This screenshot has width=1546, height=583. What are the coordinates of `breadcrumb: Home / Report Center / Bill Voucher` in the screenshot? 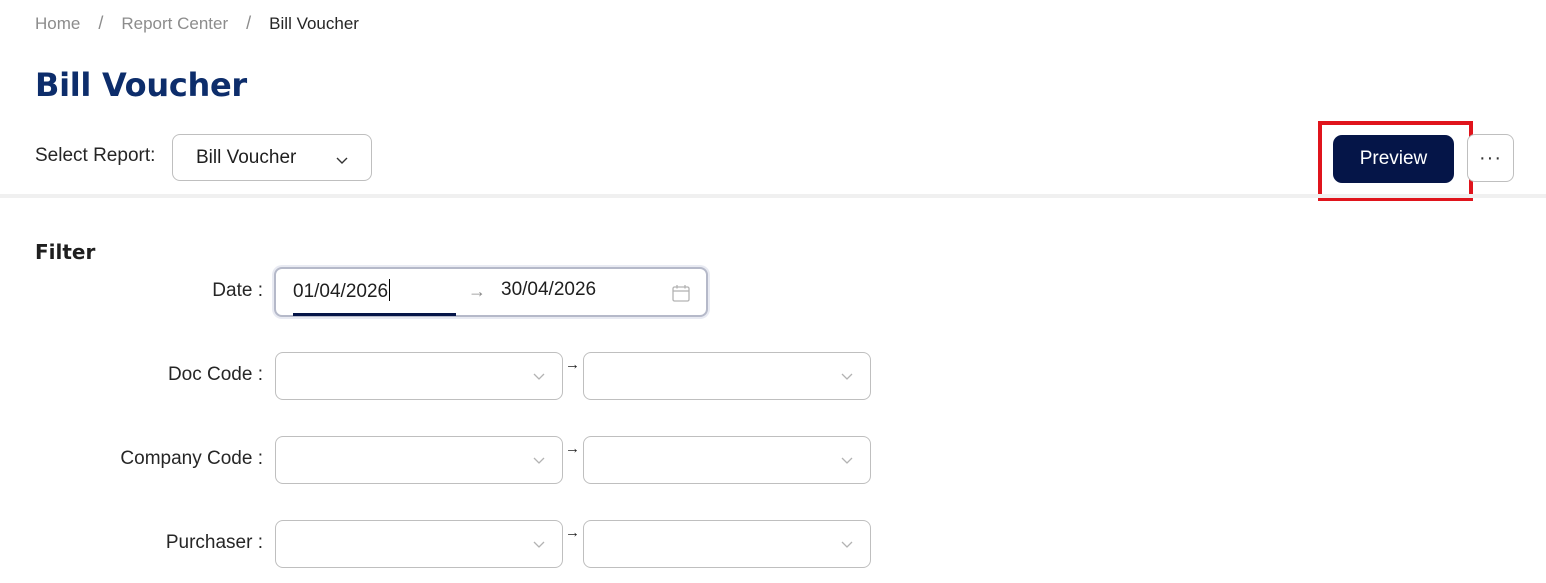 It's located at (197, 23).